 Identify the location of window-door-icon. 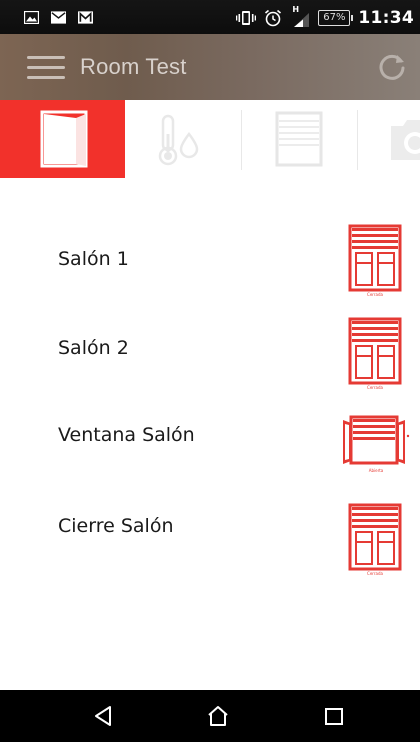
(64, 139).